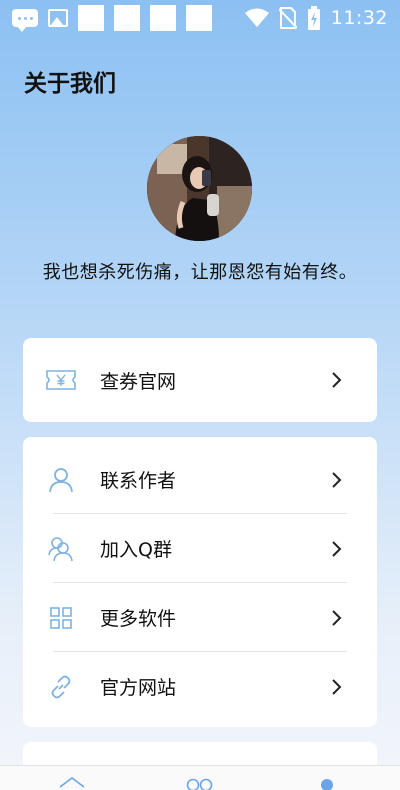 The image size is (400, 790). What do you see at coordinates (199, 188) in the screenshot?
I see `avatar` at bounding box center [199, 188].